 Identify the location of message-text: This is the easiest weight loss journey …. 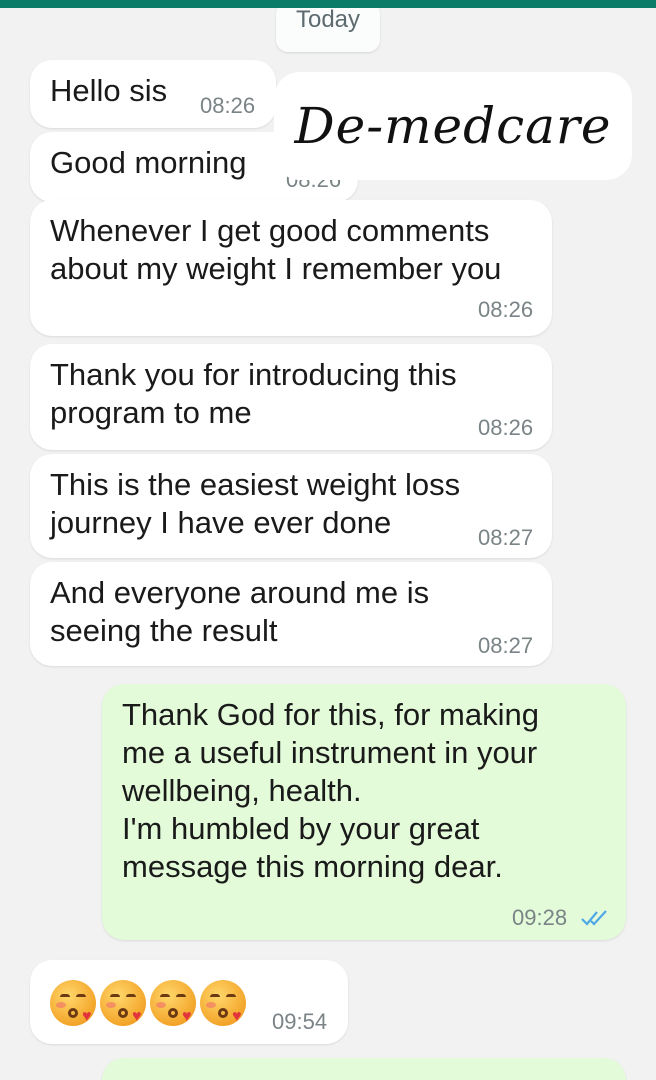
(255, 503).